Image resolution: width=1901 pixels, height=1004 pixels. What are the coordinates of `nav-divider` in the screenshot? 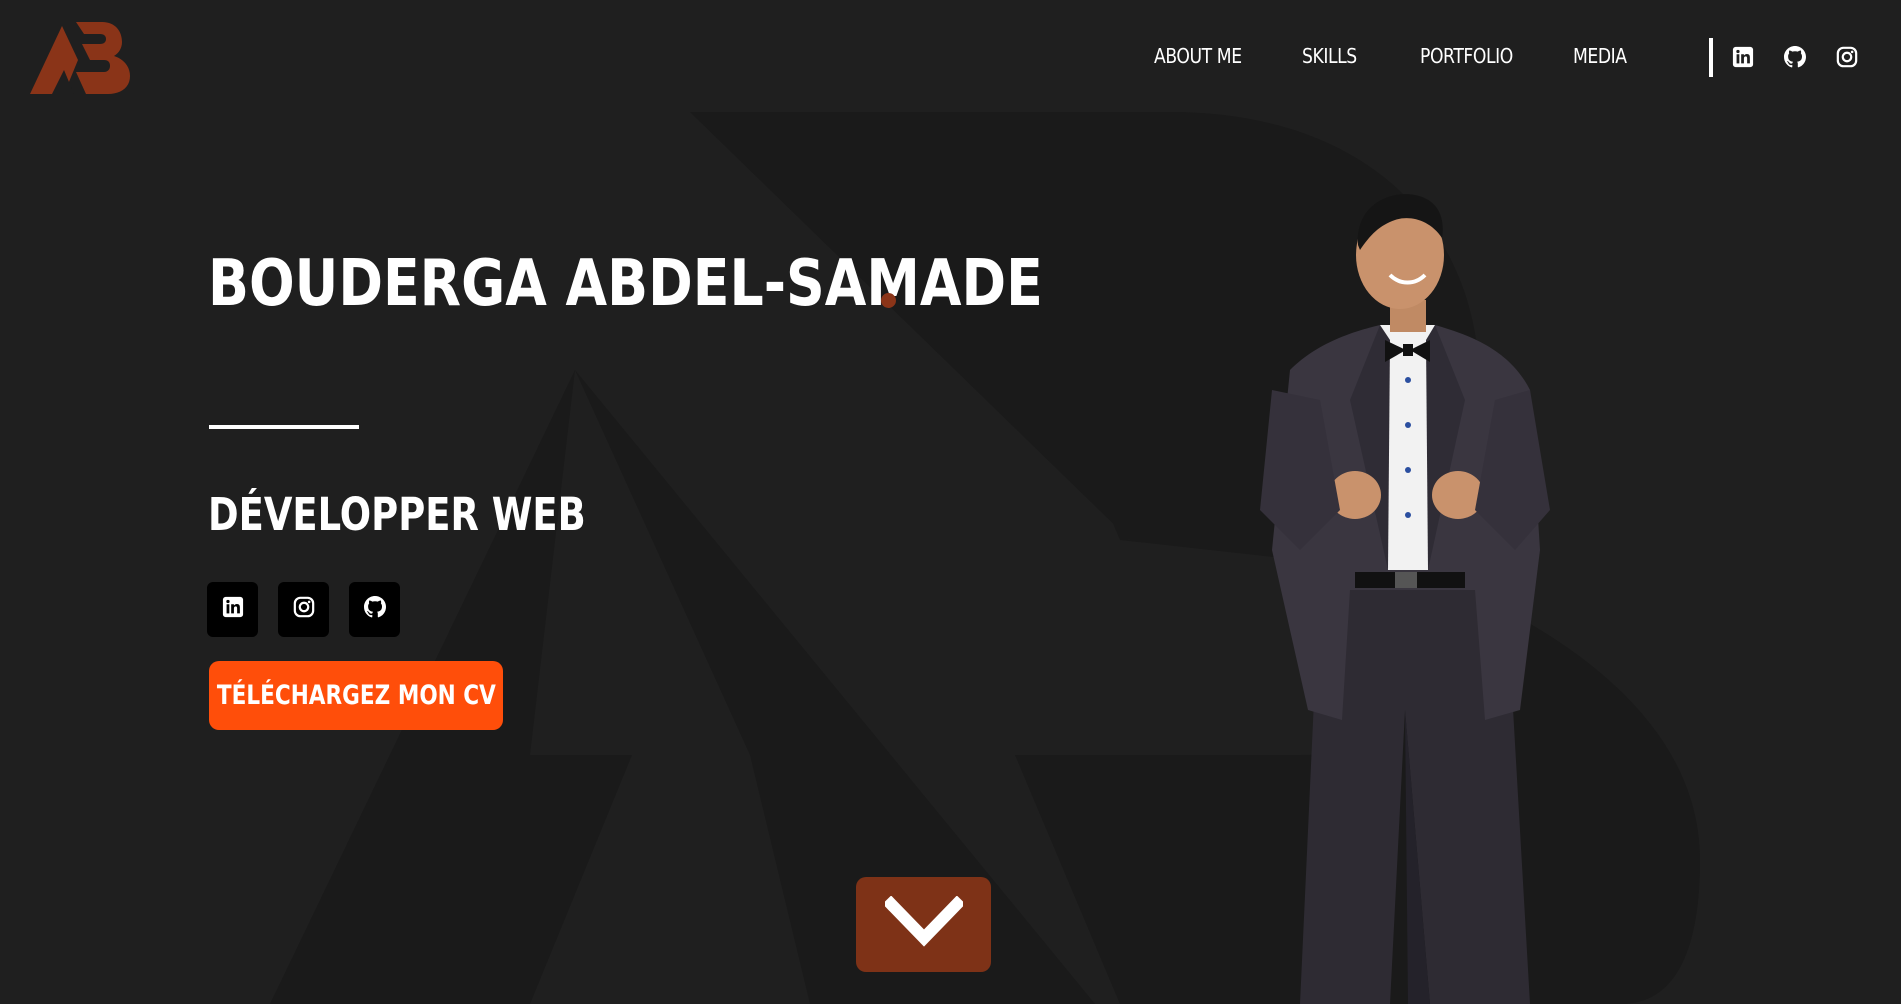 It's located at (1711, 57).